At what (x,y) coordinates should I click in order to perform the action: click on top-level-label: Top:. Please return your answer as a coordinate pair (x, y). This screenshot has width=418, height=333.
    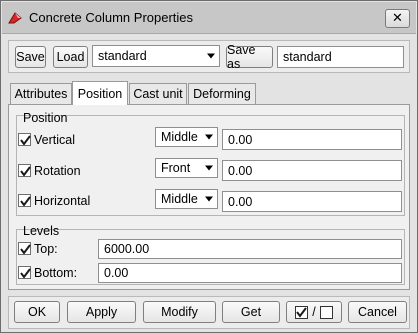
    Looking at the image, I should click on (46, 249).